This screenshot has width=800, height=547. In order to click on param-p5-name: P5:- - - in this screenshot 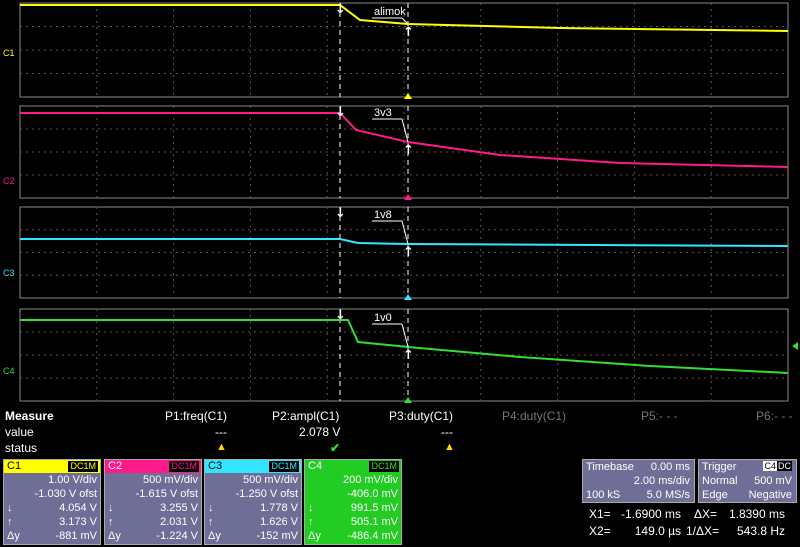, I will do `click(659, 416)`.